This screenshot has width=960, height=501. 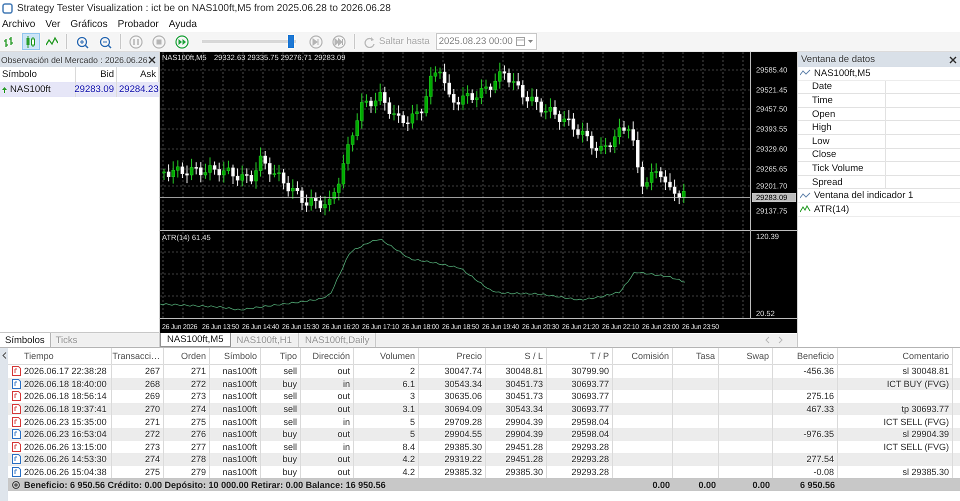 I want to click on table-cell: 2026.06.23 15:35:00, so click(x=65, y=421).